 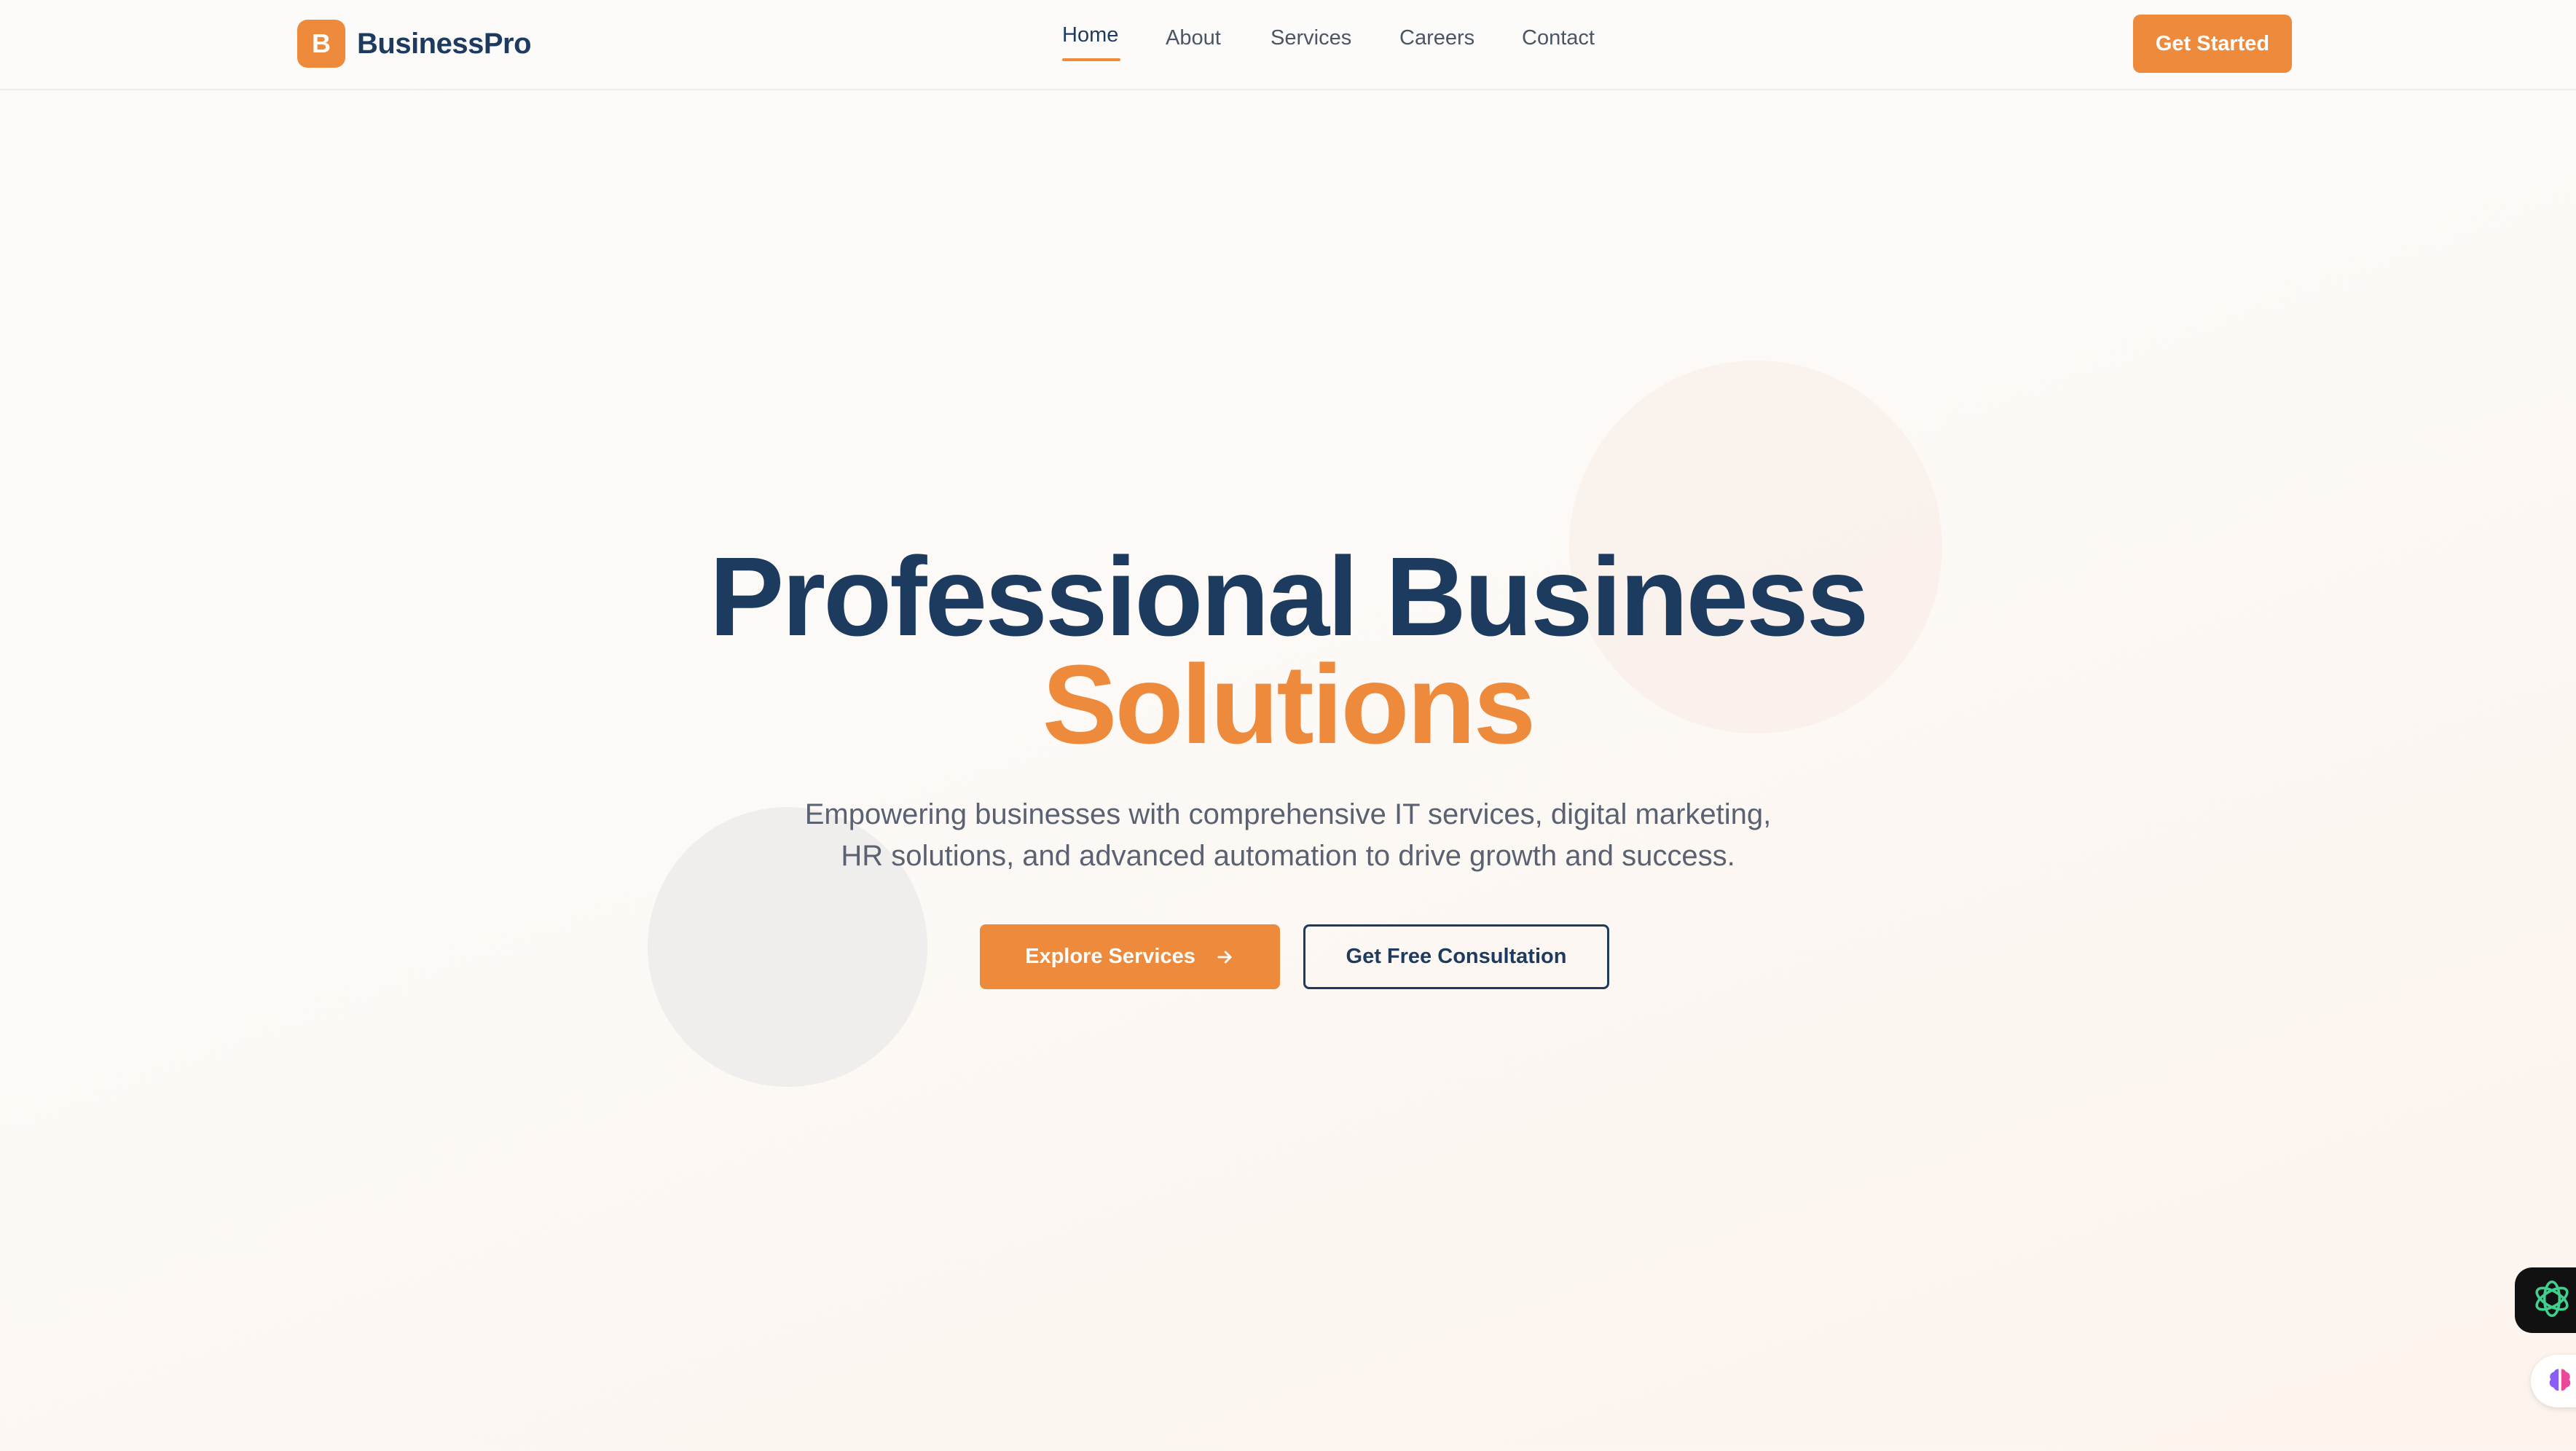 What do you see at coordinates (1090, 35) in the screenshot?
I see `nav-home: Home` at bounding box center [1090, 35].